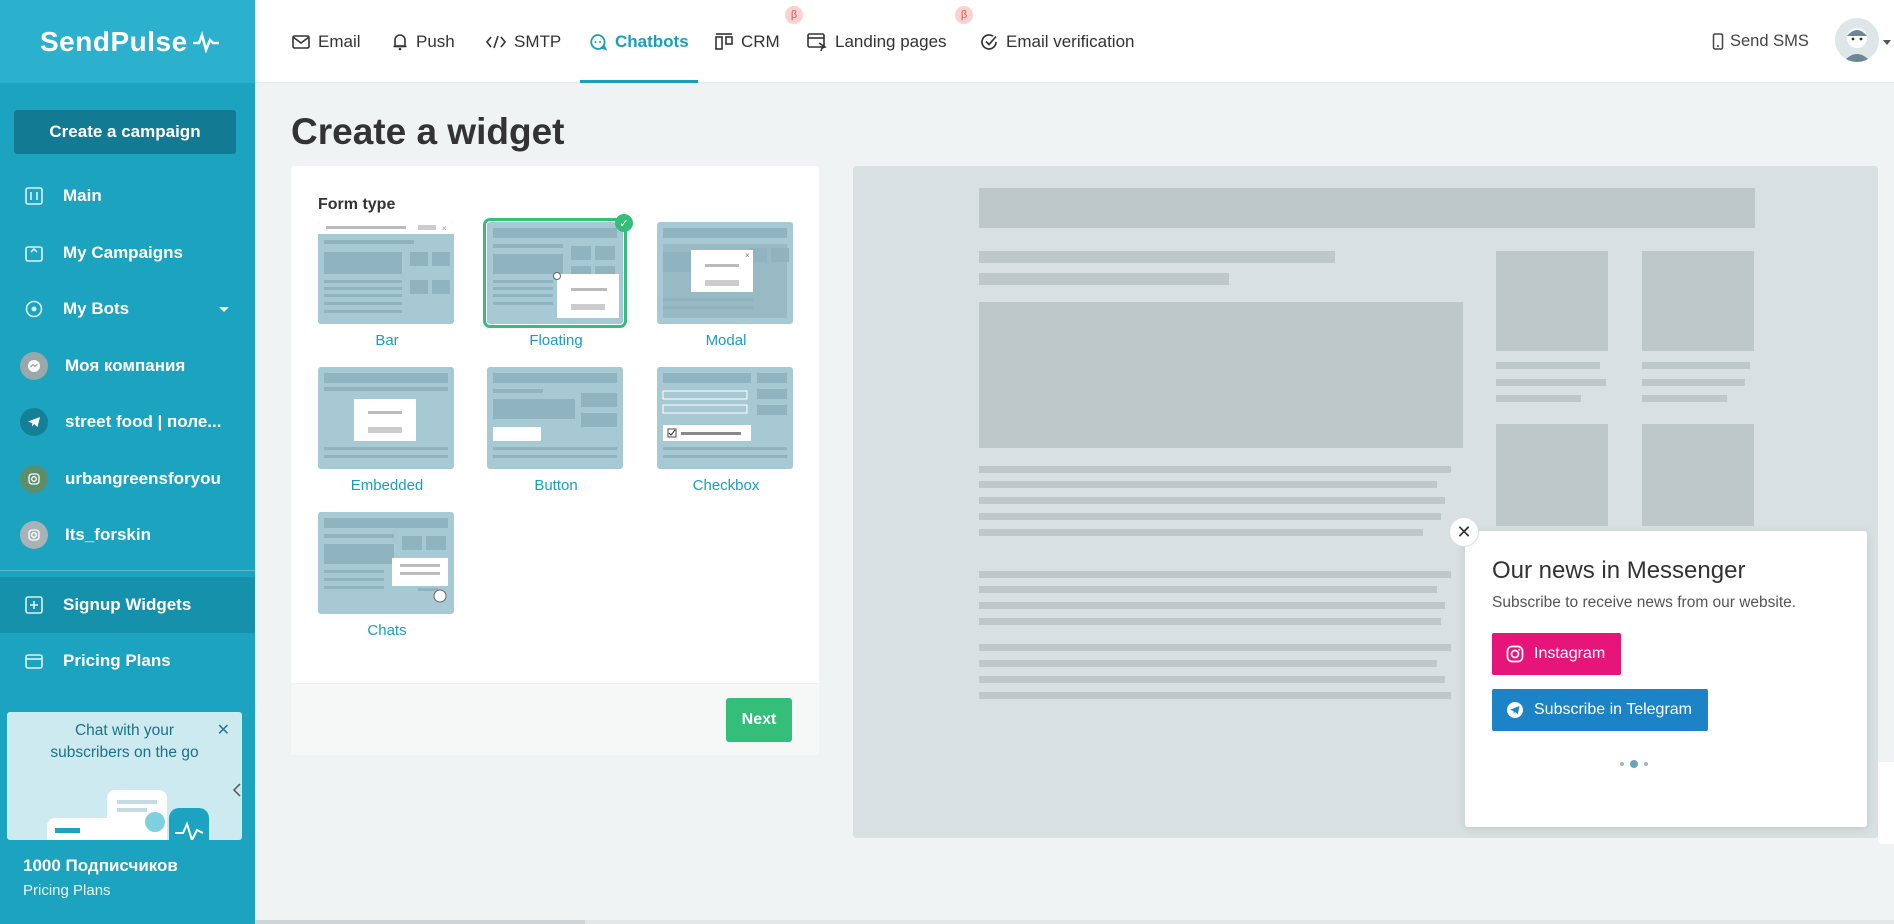 This screenshot has width=1894, height=924. Describe the element at coordinates (435, 41) in the screenshot. I see `tab-label: Push` at that location.